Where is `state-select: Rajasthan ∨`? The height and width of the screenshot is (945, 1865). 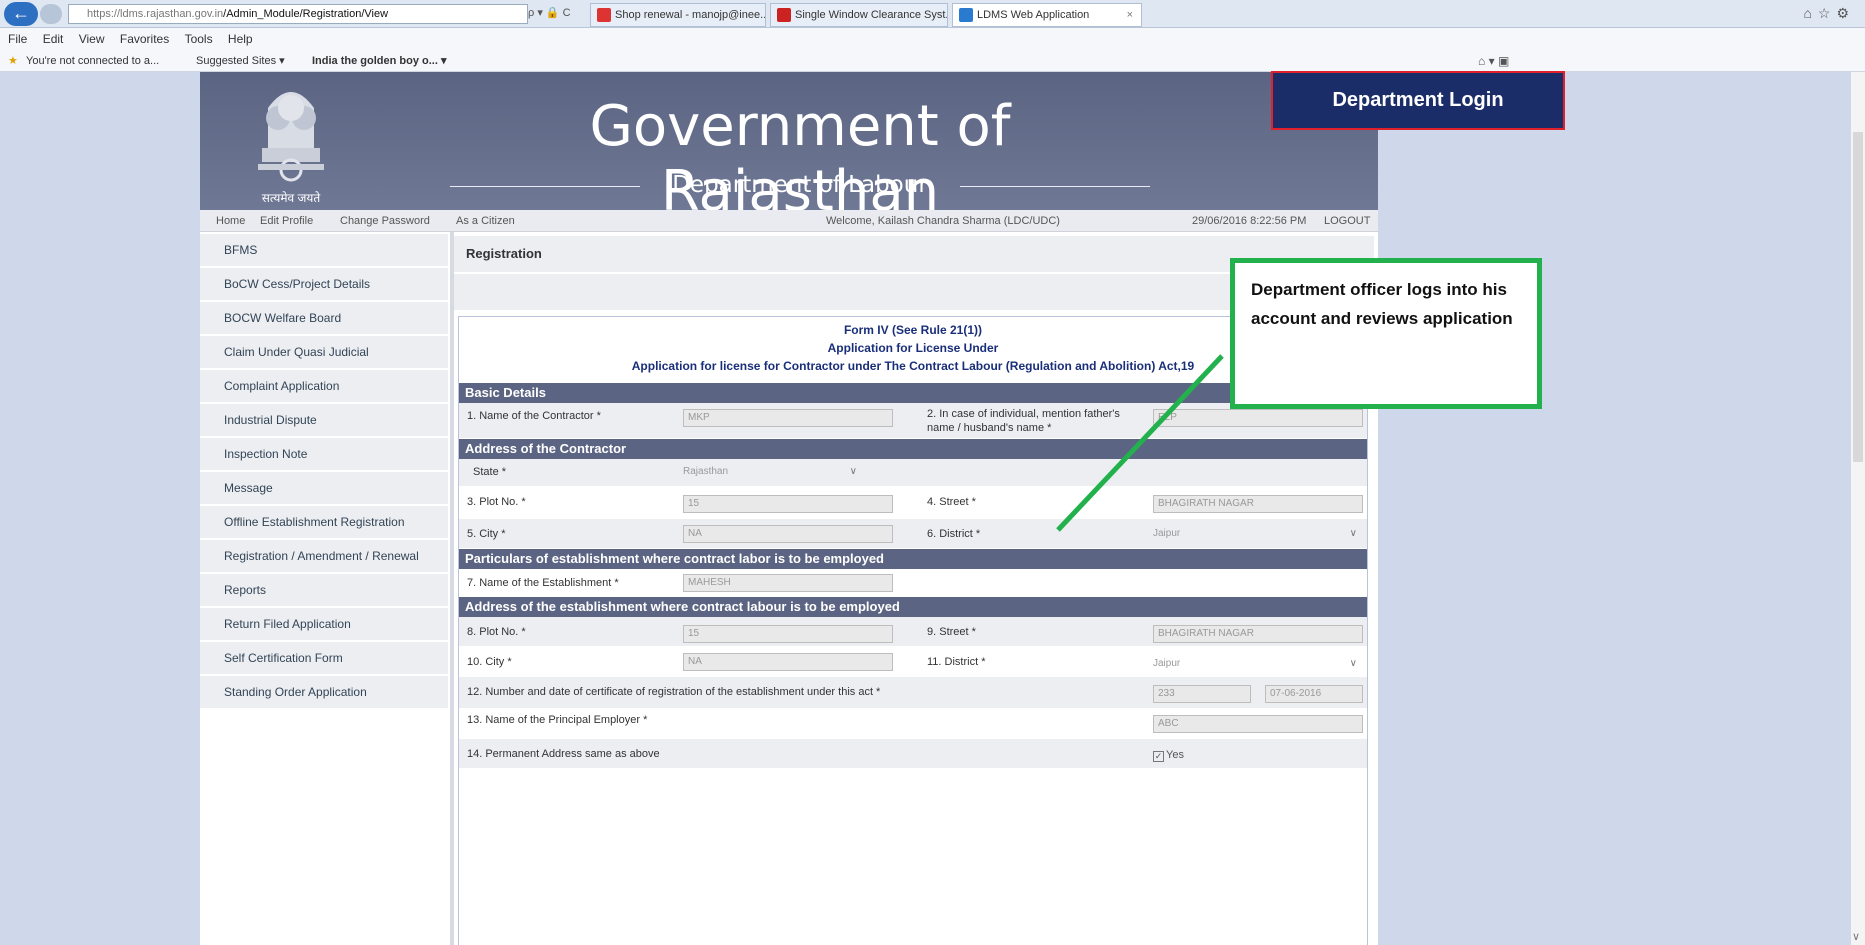 state-select: Rajasthan ∨ is located at coordinates (773, 472).